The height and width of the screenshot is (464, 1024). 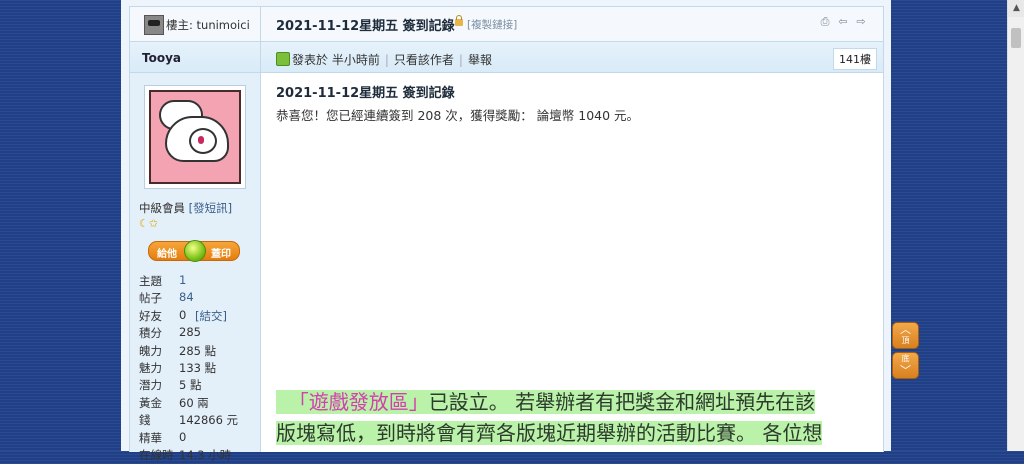 I want to click on stat-label: 精華, so click(x=150, y=437).